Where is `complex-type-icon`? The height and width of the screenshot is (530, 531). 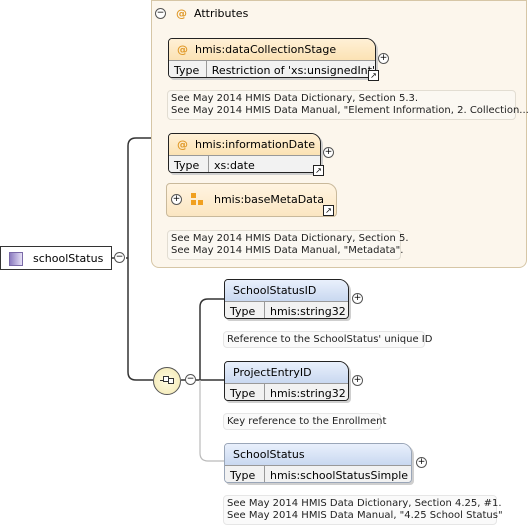
complex-type-icon is located at coordinates (16, 259).